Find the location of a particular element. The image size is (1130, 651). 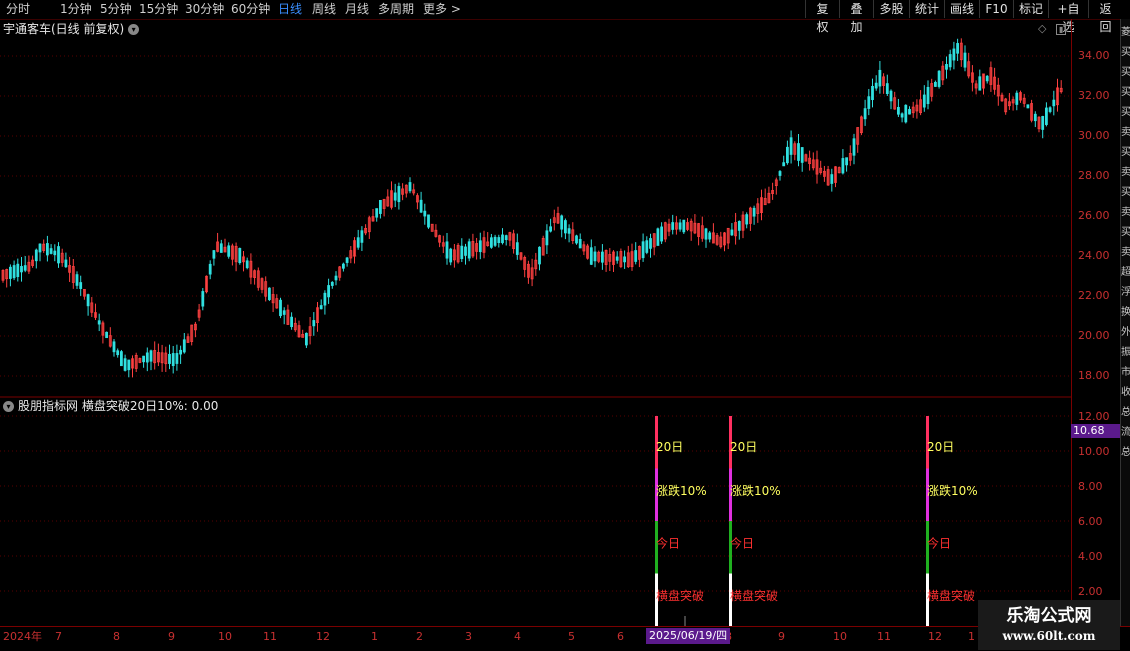

period-30min: 30分钟 is located at coordinates (204, 9).